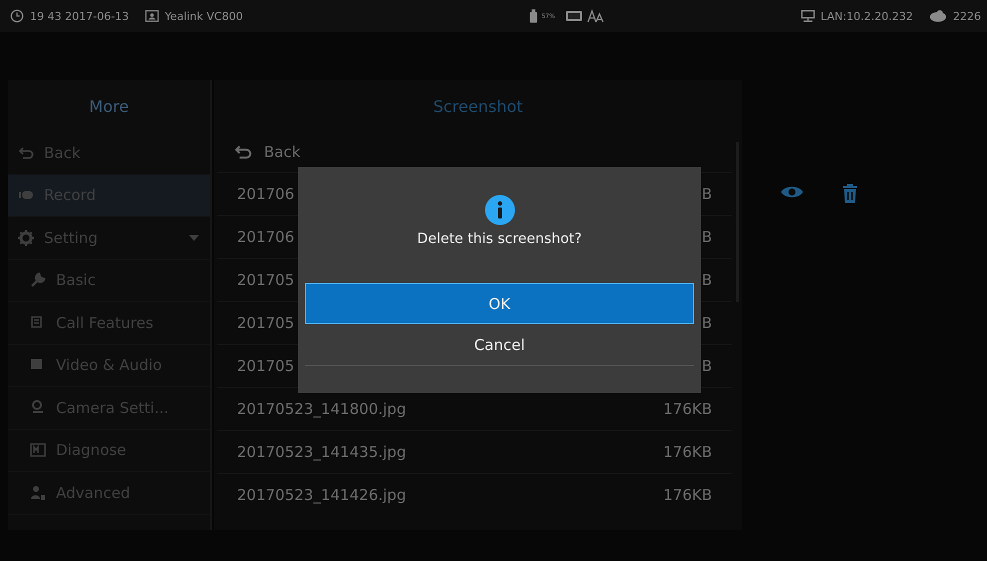  Describe the element at coordinates (499, 344) in the screenshot. I see `cancel-button: Cancel` at that location.